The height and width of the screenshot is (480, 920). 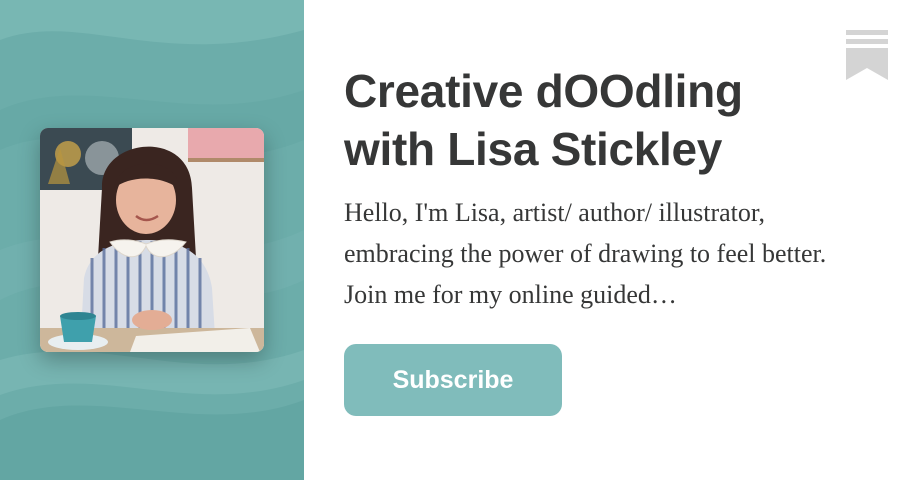 What do you see at coordinates (453, 380) in the screenshot?
I see `subscribe-button: Subscribe` at bounding box center [453, 380].